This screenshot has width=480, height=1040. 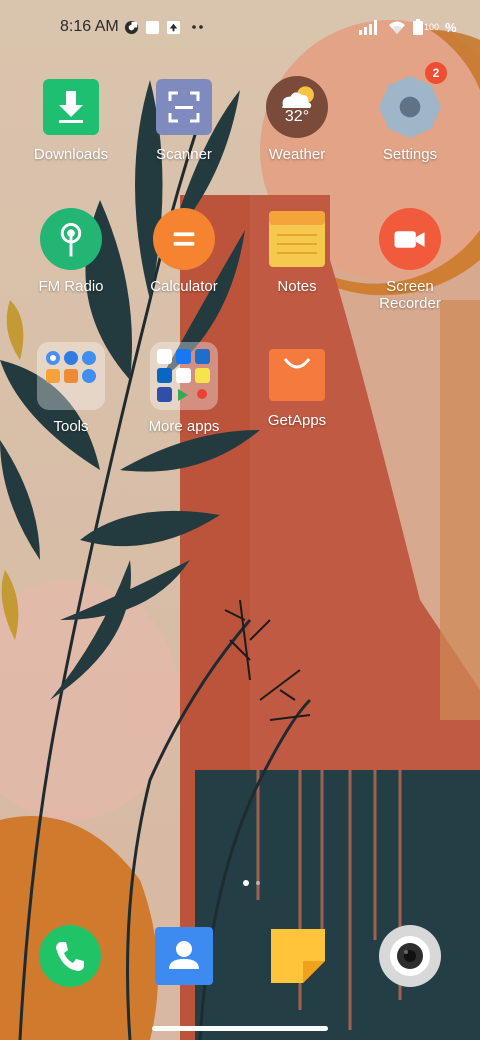 I want to click on radio-icon, so click(x=71, y=239).